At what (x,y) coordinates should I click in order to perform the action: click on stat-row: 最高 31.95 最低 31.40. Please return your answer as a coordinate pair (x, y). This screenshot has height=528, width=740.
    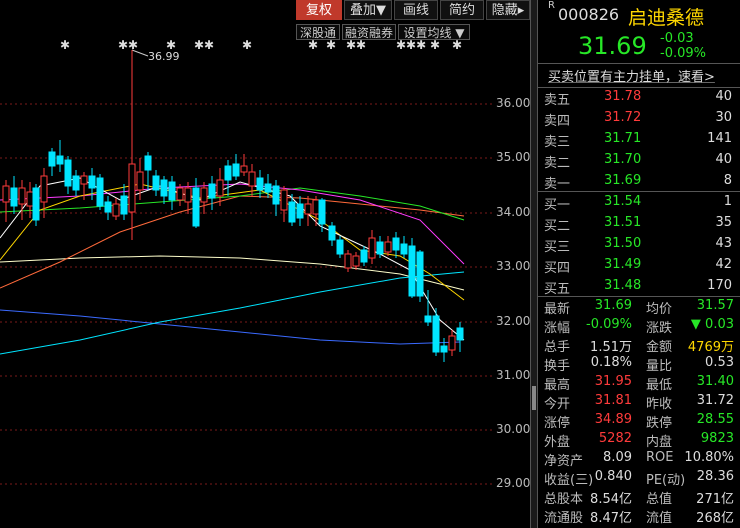
    Looking at the image, I should click on (639, 383).